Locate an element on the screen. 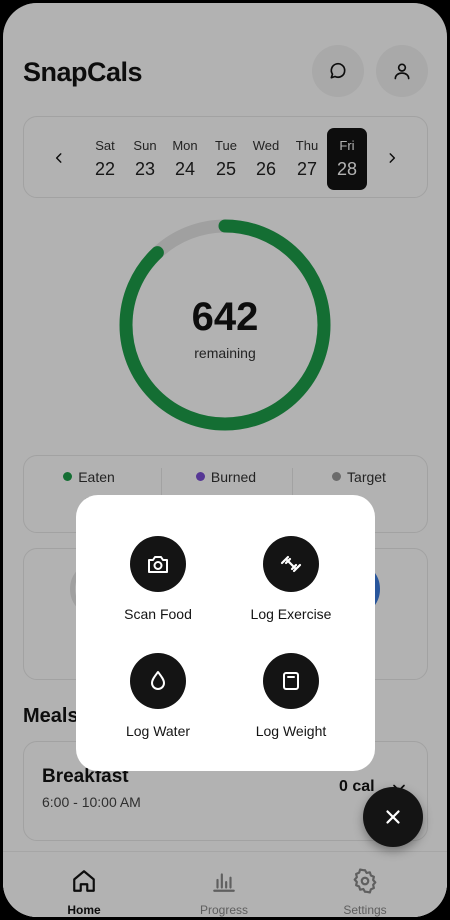 This screenshot has height=920, width=450. scan-food-button: Scan Food is located at coordinates (158, 579).